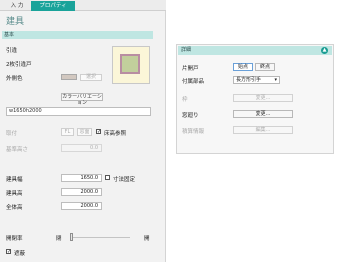 The image size is (343, 262). Describe the element at coordinates (12, 134) in the screenshot. I see `fitting-label: 取付` at that location.